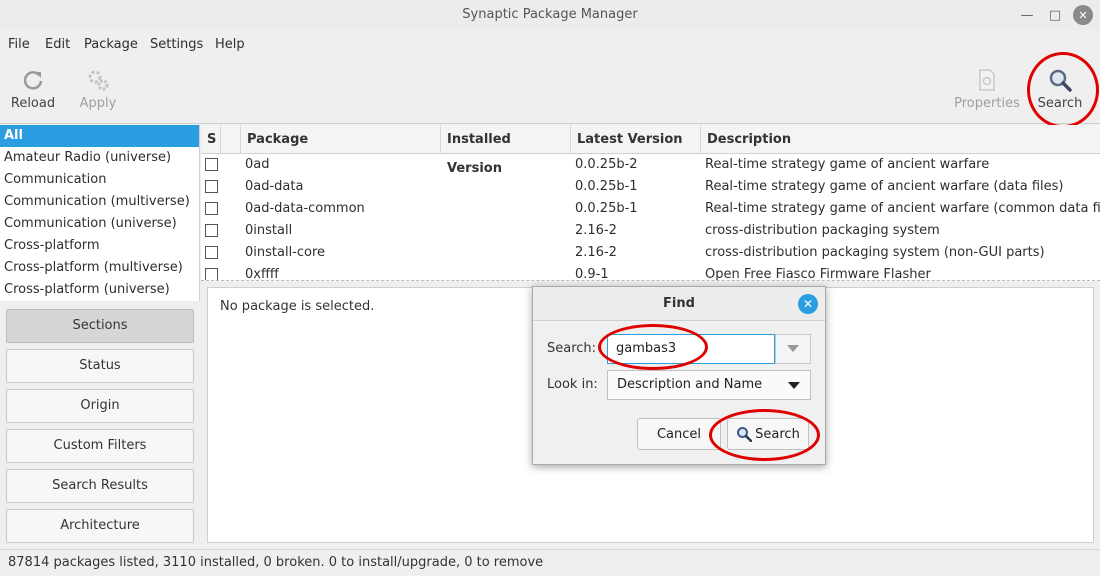 This screenshot has width=1100, height=576. Describe the element at coordinates (572, 384) in the screenshot. I see `look-in-label: Look in:` at that location.